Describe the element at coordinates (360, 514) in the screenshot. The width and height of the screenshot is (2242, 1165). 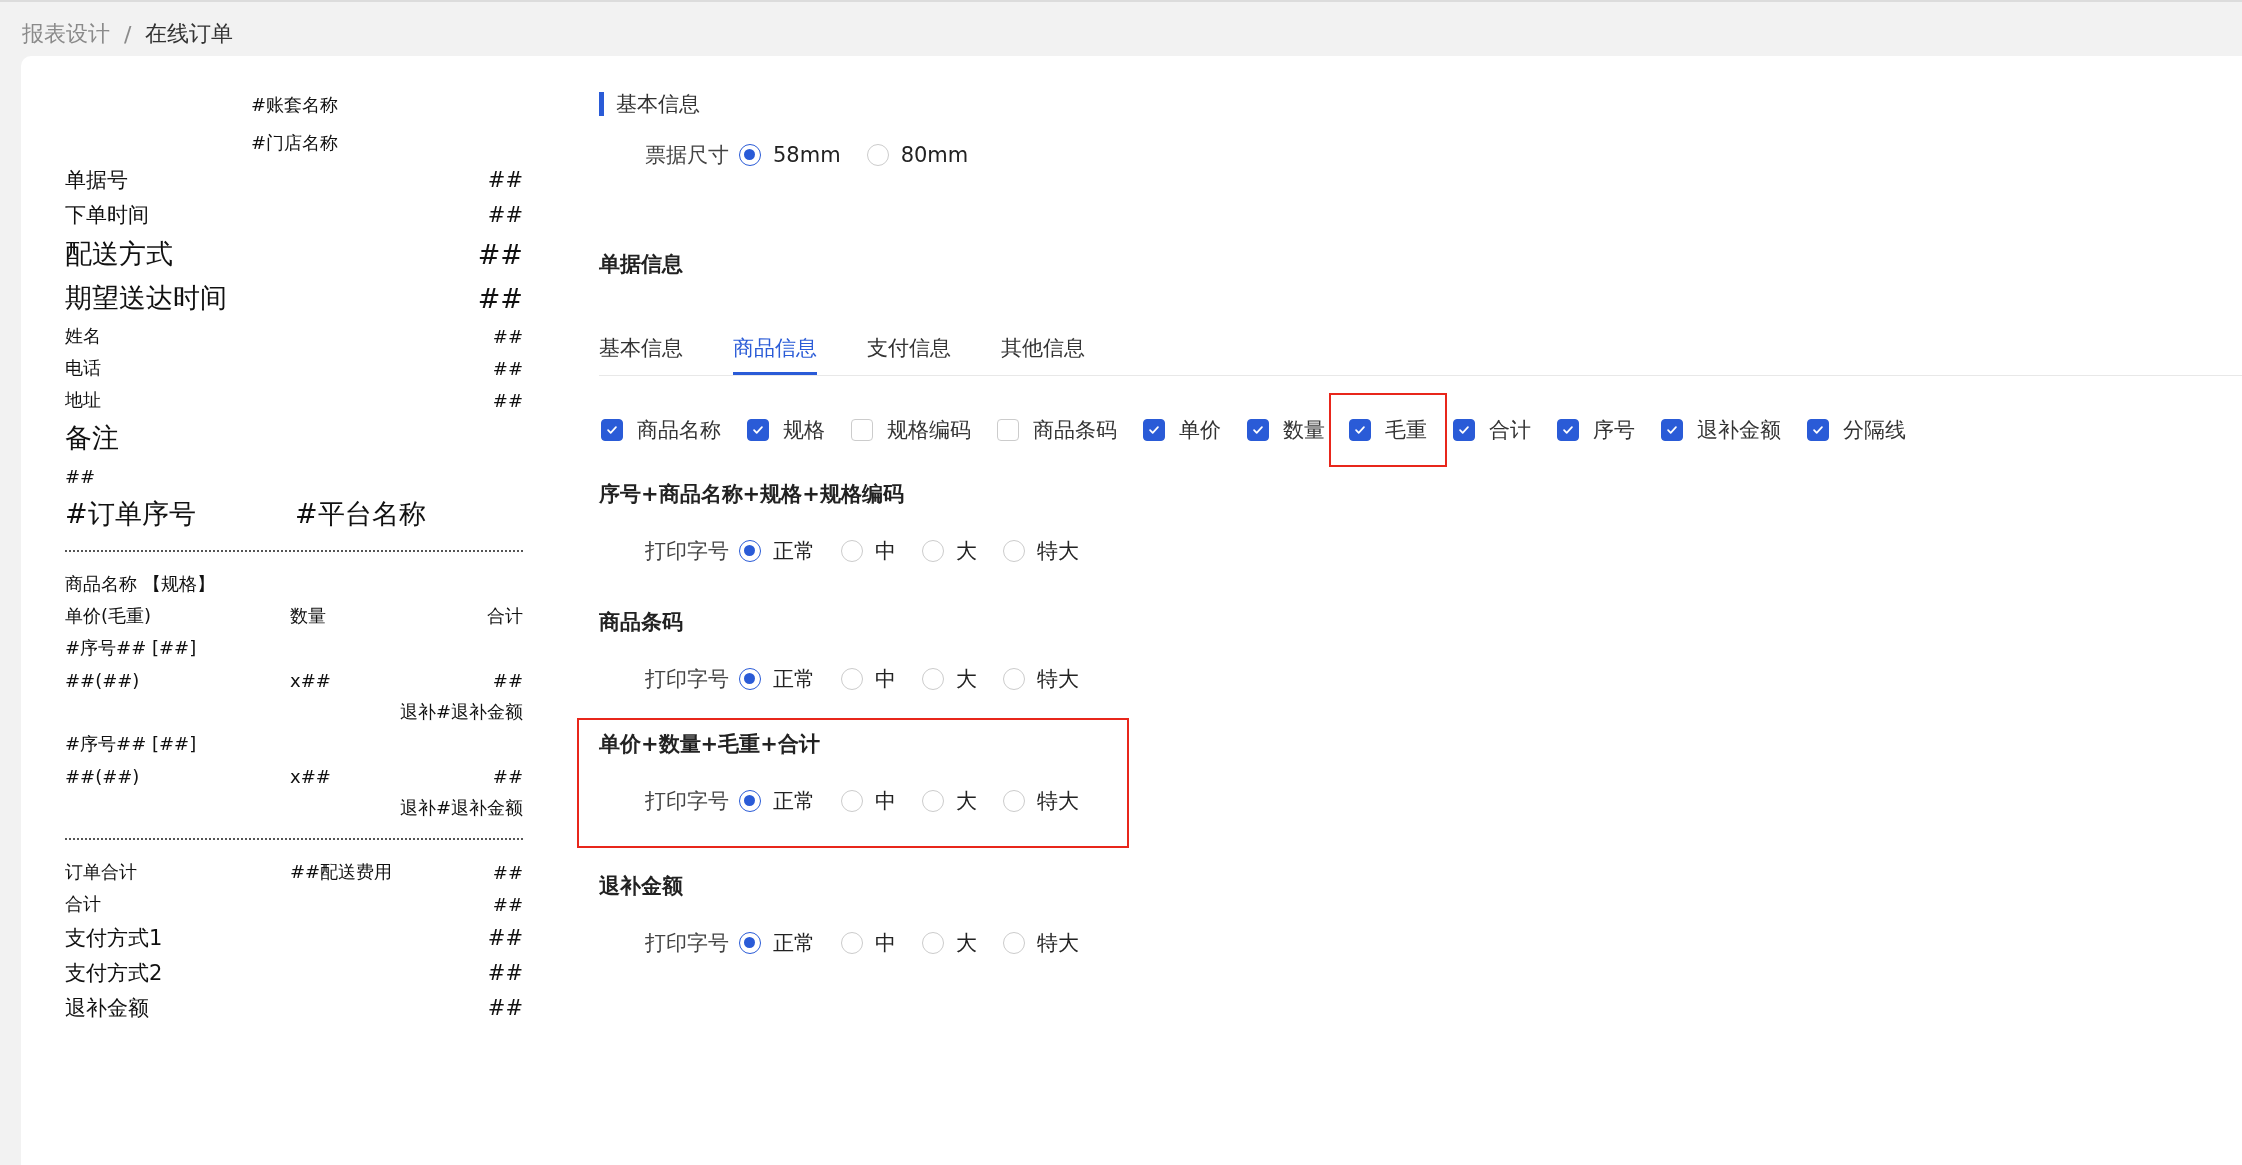
I see `receipt-text: #平台名称` at that location.